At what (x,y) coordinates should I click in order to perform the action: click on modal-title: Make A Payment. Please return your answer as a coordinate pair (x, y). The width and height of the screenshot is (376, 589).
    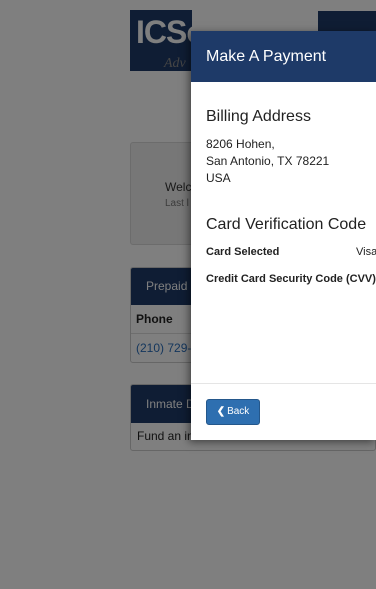
    Looking at the image, I should click on (266, 56).